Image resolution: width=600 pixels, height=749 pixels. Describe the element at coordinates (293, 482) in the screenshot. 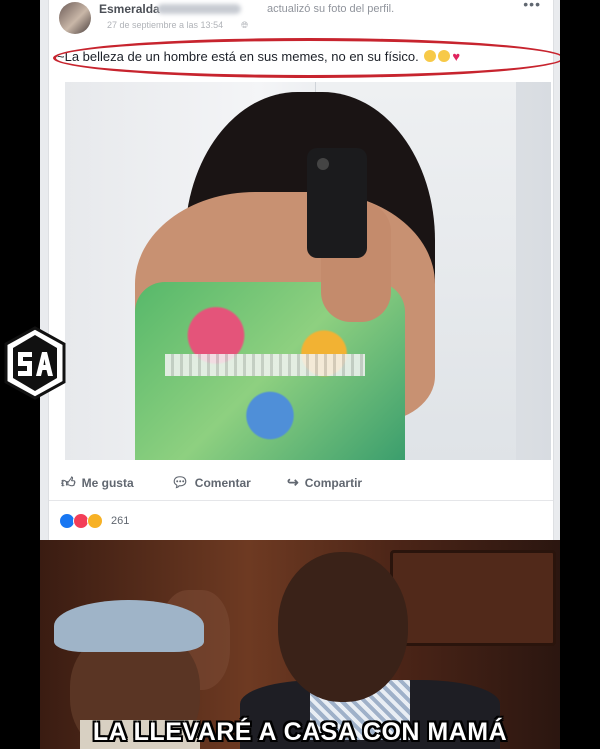

I see `share-icon: ↪` at that location.